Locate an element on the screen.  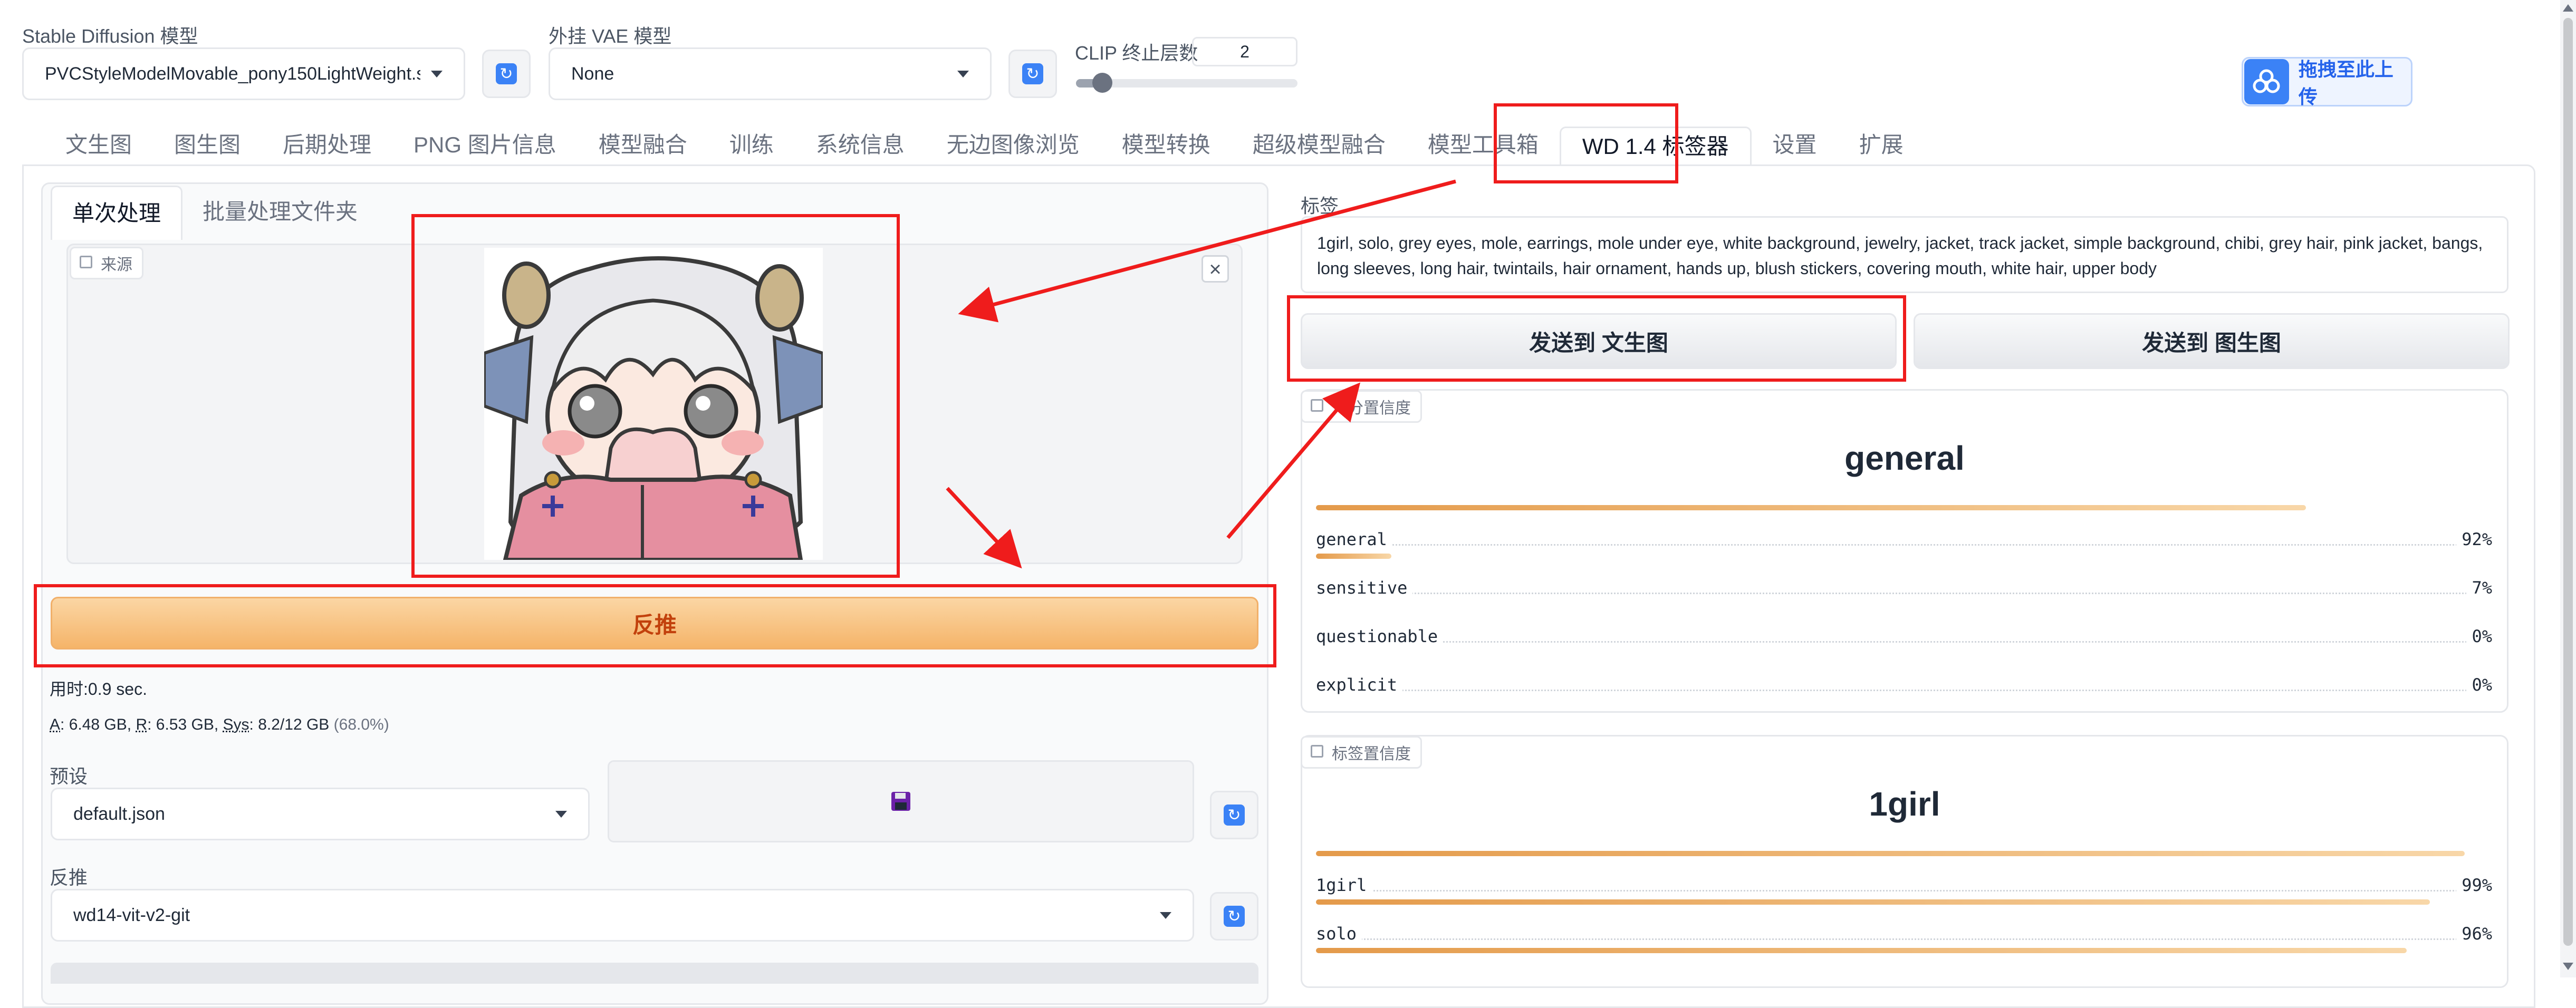
scroll-up-icon is located at coordinates (2568, 8).